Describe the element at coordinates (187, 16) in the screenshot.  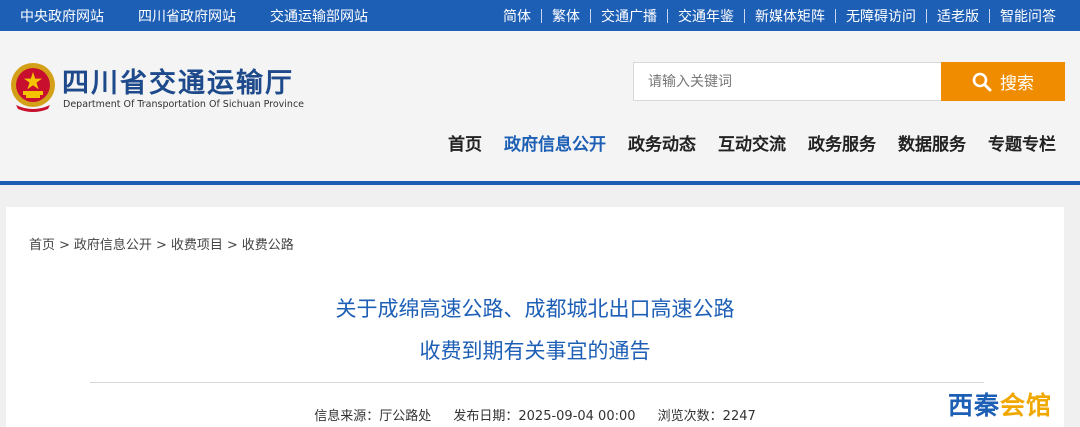
I see `link-sichuan-gov: 四川省政府网站` at that location.